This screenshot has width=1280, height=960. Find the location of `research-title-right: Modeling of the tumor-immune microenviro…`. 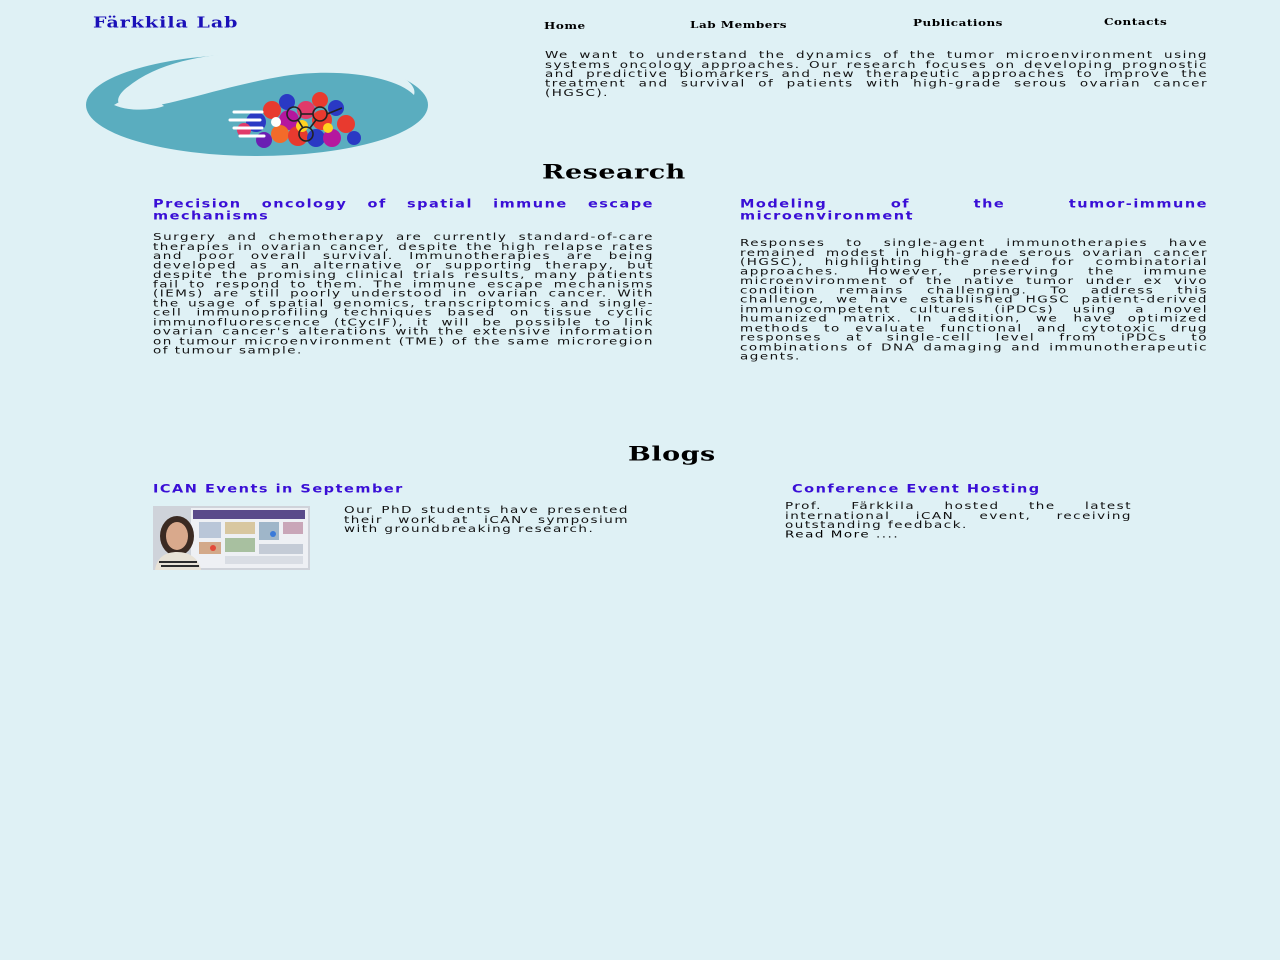

research-title-right: Modeling of the tumor-immune microenviro… is located at coordinates (974, 210).